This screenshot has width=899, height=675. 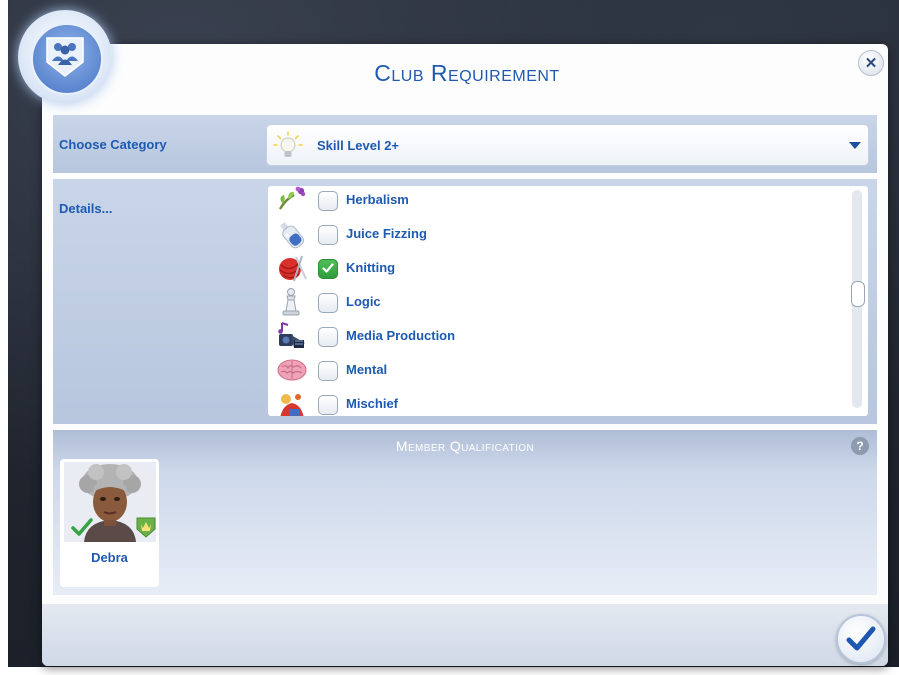 I want to click on qualified-check-icon, so click(x=82, y=527).